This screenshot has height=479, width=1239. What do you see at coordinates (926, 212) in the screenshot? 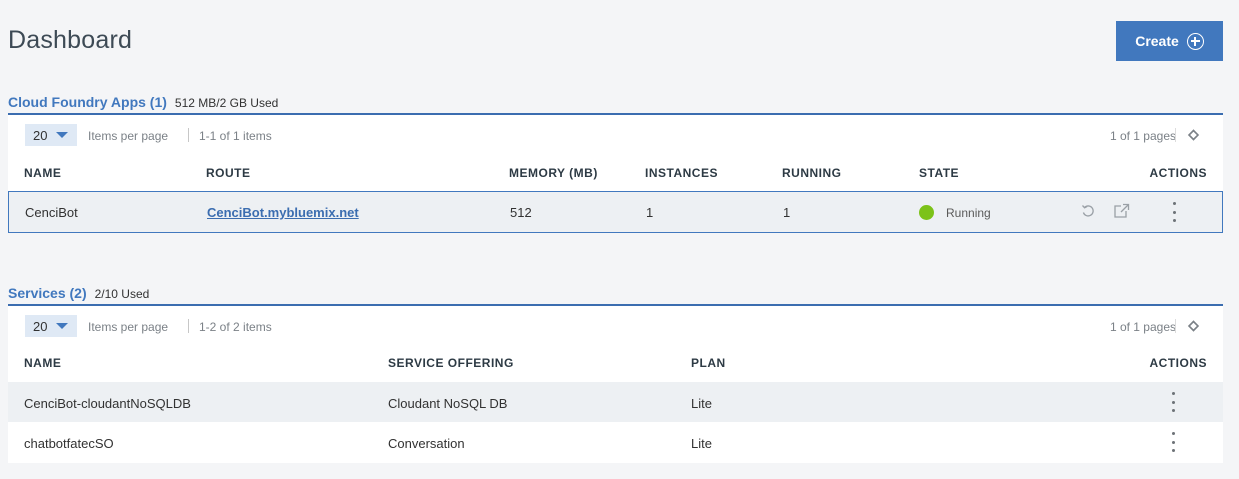
I see `status-indicator` at bounding box center [926, 212].